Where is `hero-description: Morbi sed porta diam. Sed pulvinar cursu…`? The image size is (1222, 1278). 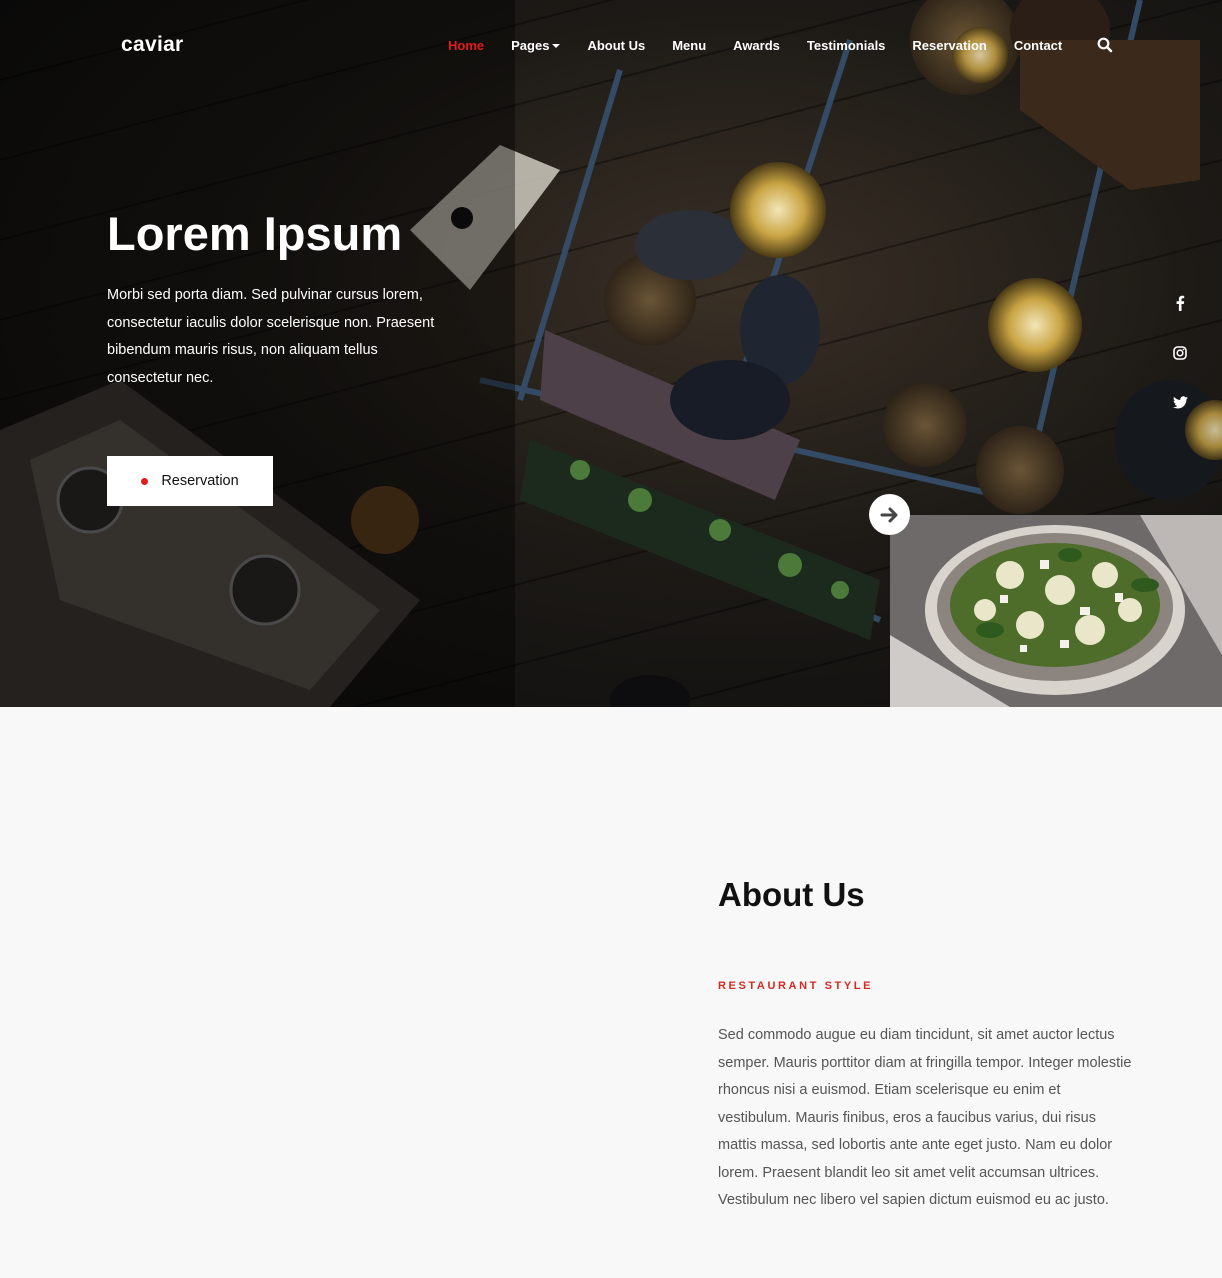 hero-description: Morbi sed porta diam. Sed pulvinar cursu… is located at coordinates (271, 336).